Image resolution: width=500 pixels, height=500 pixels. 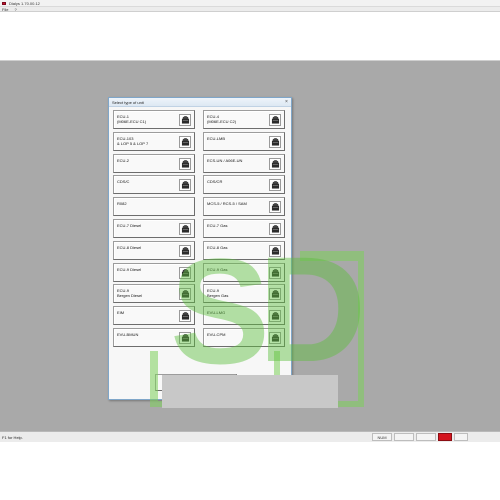 I want to click on unit-button: ECU-7 Diesel, so click(x=154, y=228).